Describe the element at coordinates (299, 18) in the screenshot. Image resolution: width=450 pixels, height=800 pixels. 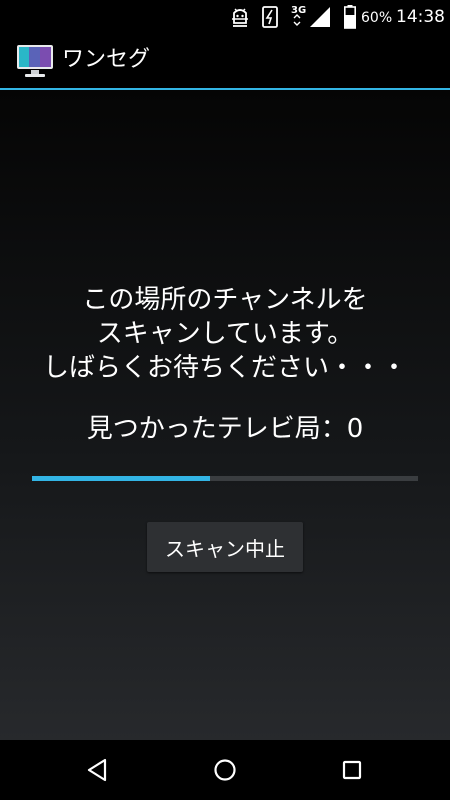
I see `network-type-icon: 3G` at that location.